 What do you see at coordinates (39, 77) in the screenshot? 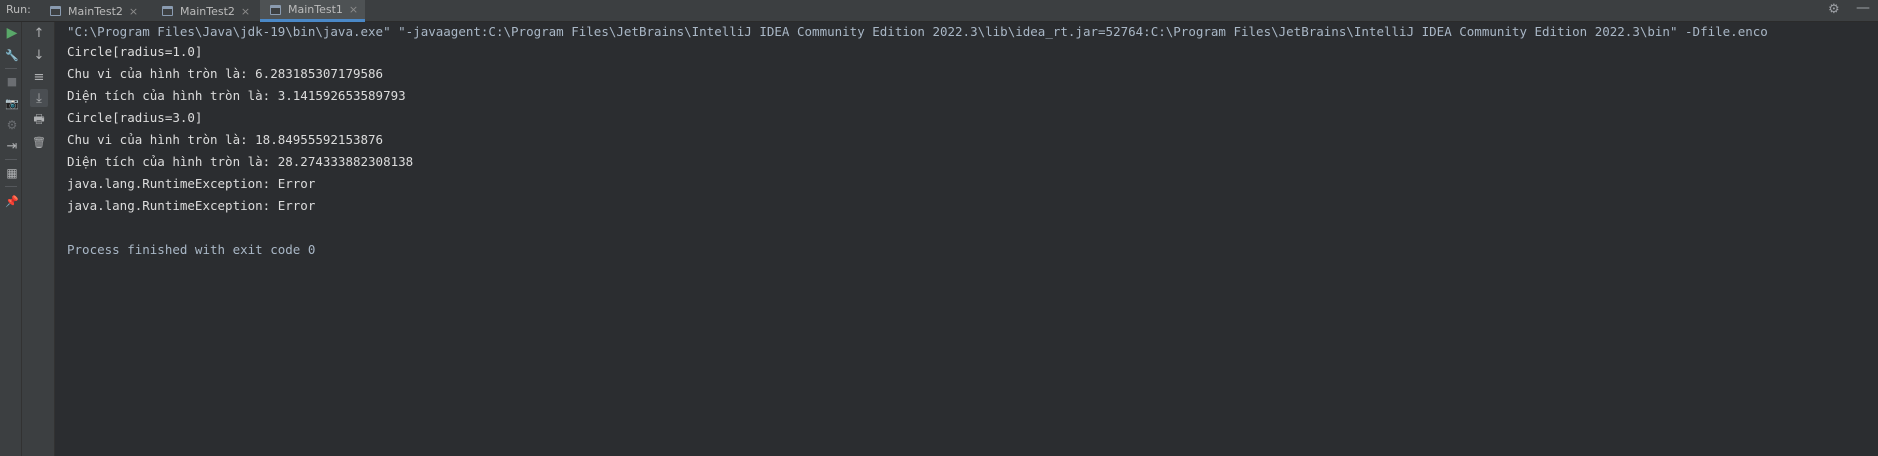
I see `soft-wrap-icon: ≡` at bounding box center [39, 77].